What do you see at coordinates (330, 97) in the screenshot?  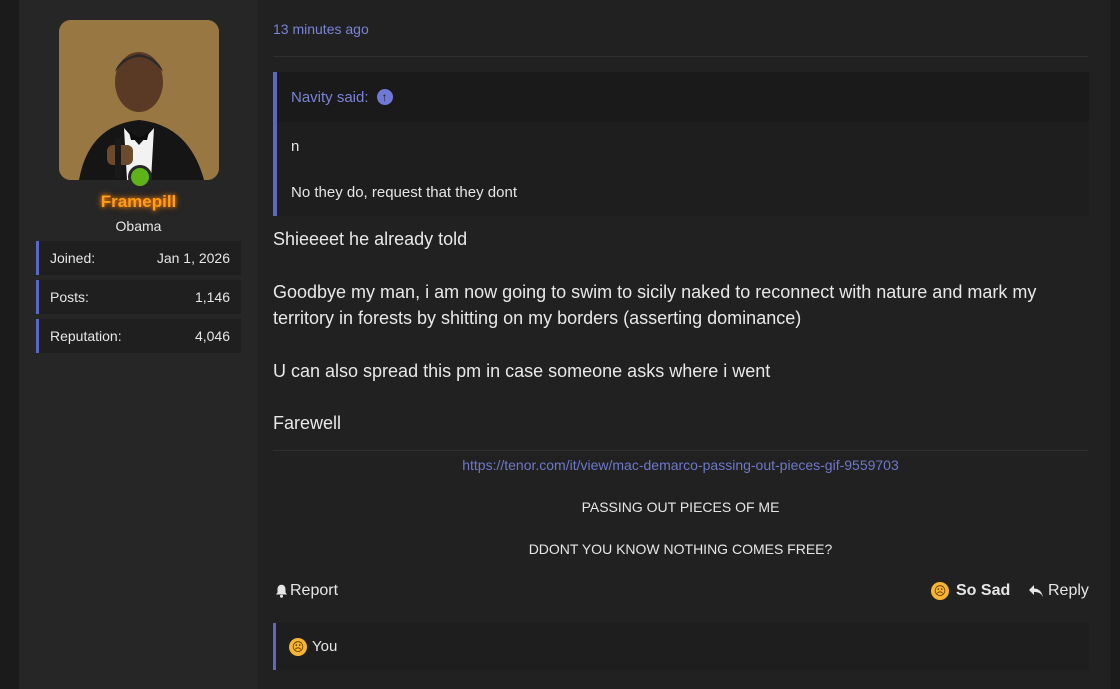 I see `quote-author: Navity said:` at bounding box center [330, 97].